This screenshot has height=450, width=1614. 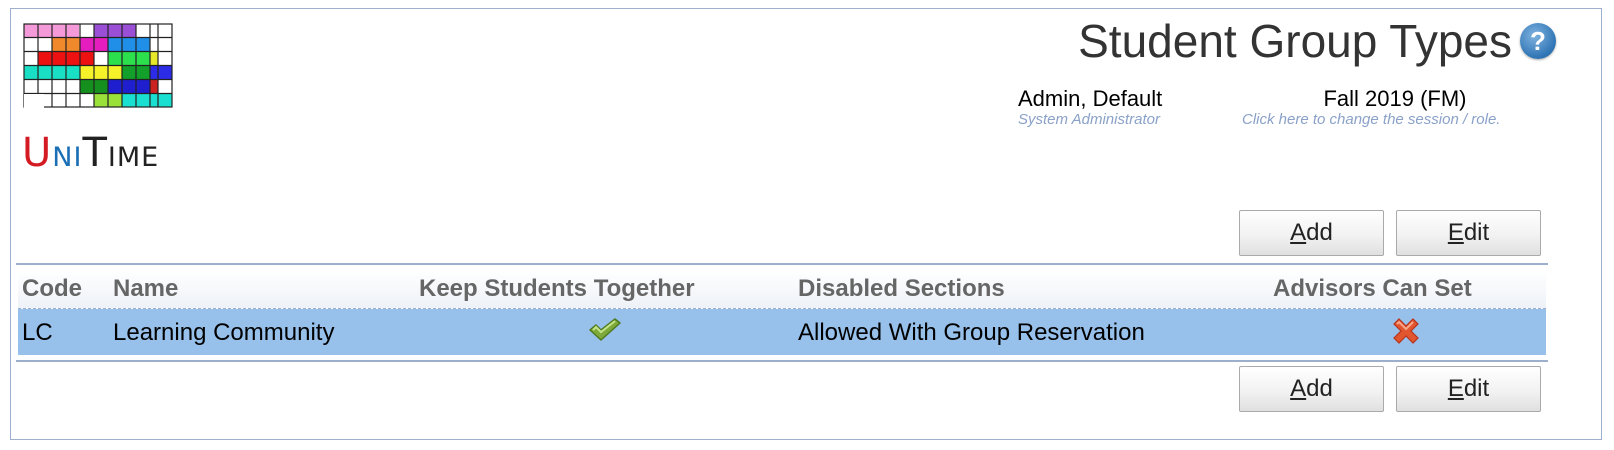 I want to click on cross-icon, so click(x=1406, y=333).